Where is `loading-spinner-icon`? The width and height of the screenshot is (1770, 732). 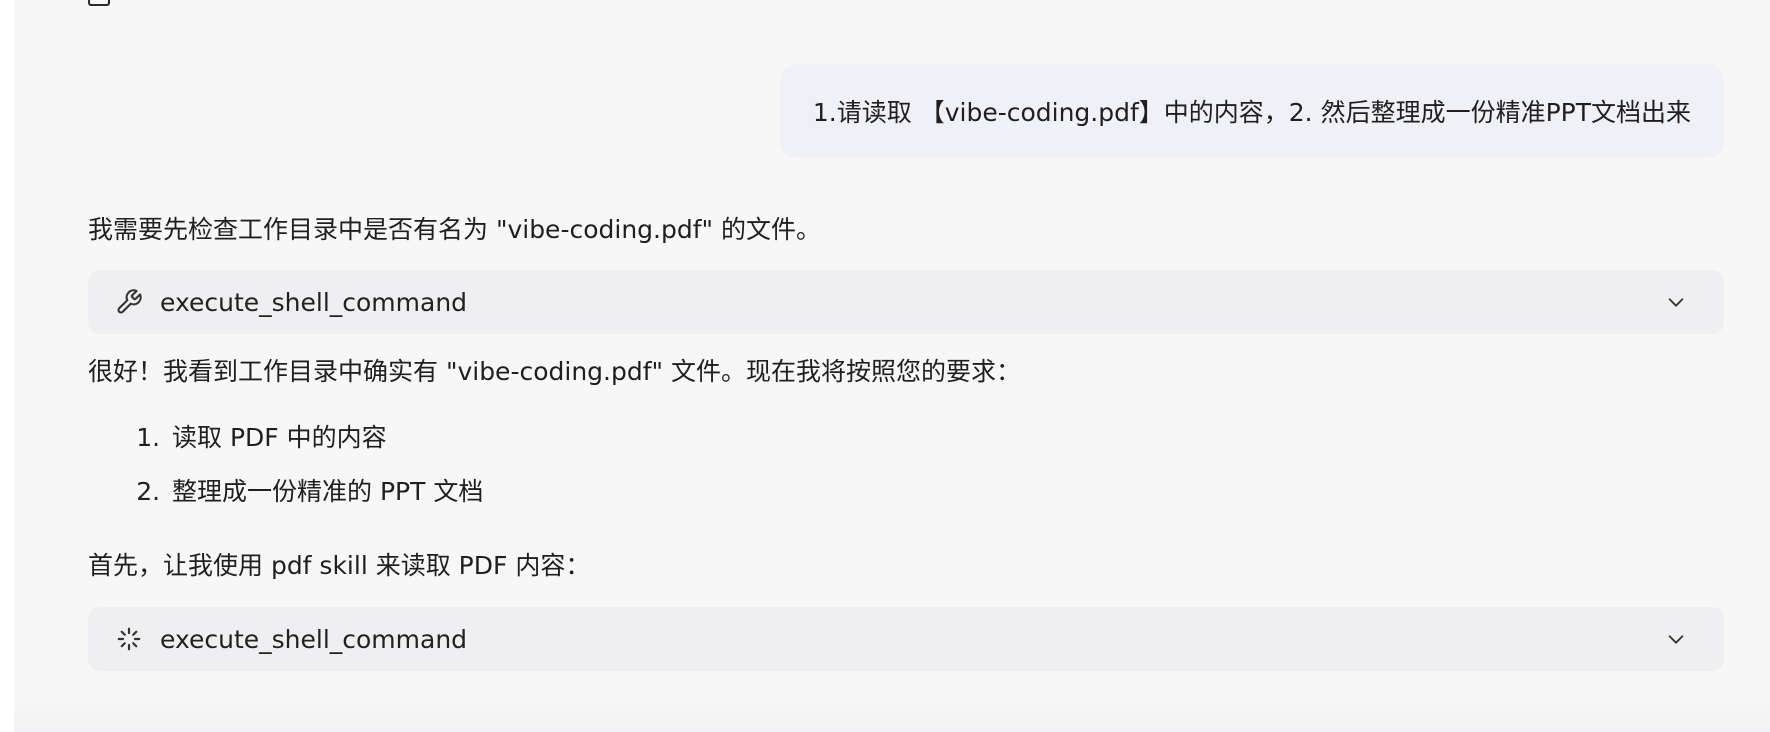 loading-spinner-icon is located at coordinates (129, 639).